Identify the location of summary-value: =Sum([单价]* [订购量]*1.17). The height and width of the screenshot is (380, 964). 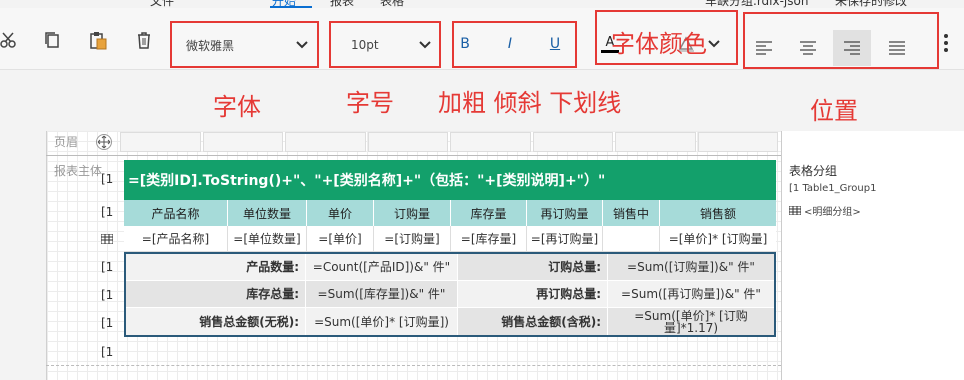
(691, 321).